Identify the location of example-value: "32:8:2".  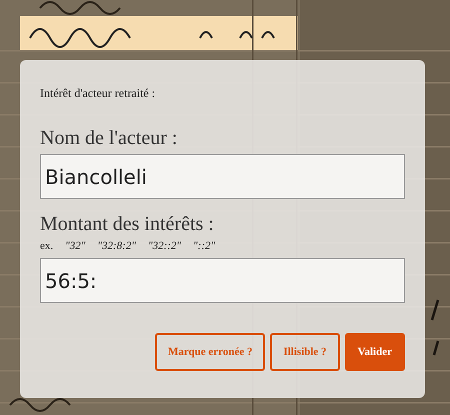
(116, 246).